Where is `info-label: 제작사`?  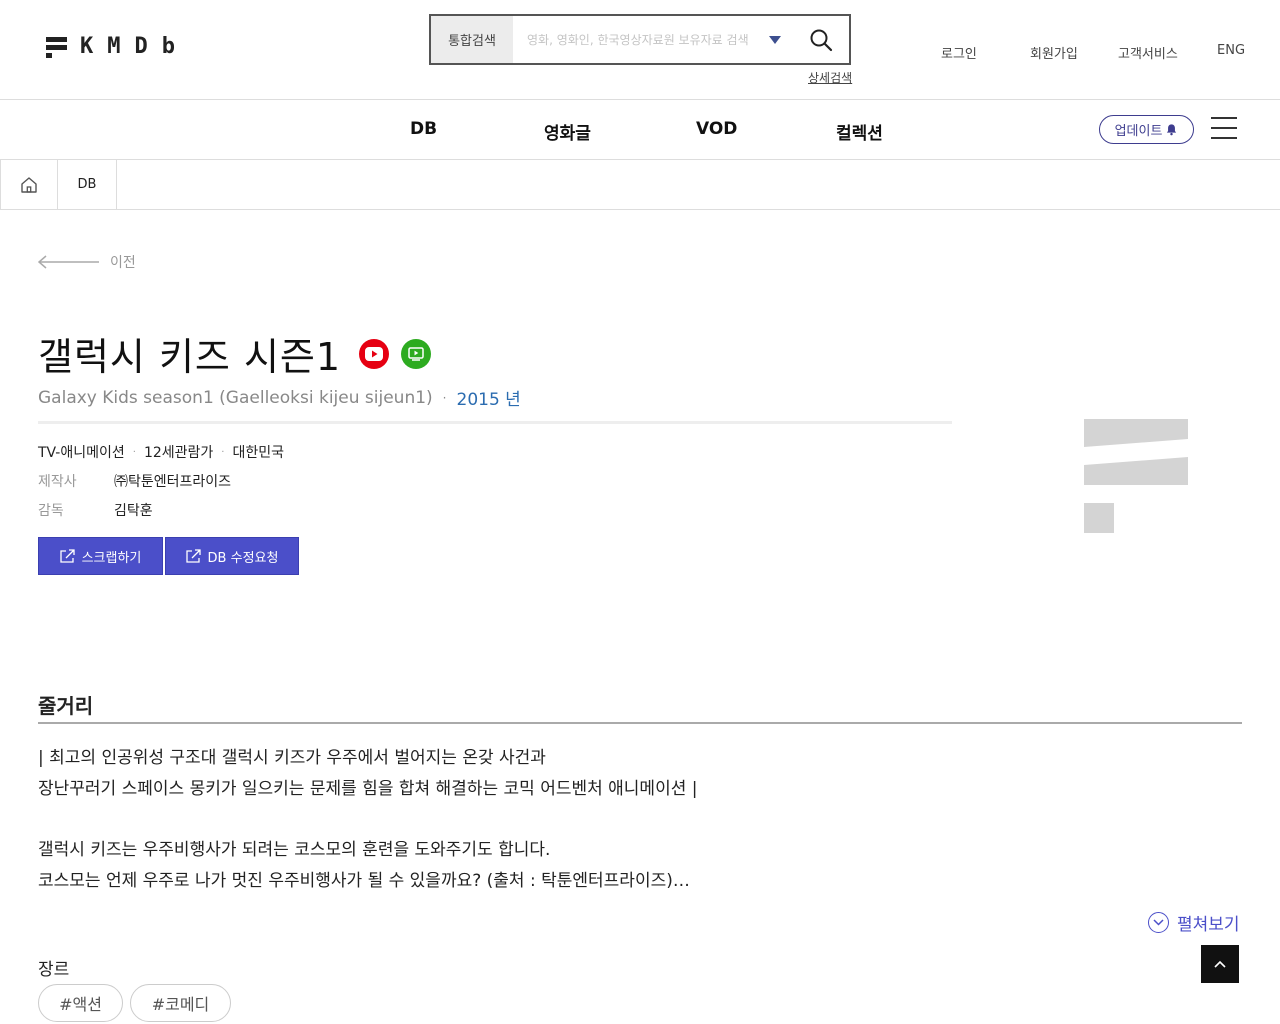
info-label: 제작사 is located at coordinates (57, 482).